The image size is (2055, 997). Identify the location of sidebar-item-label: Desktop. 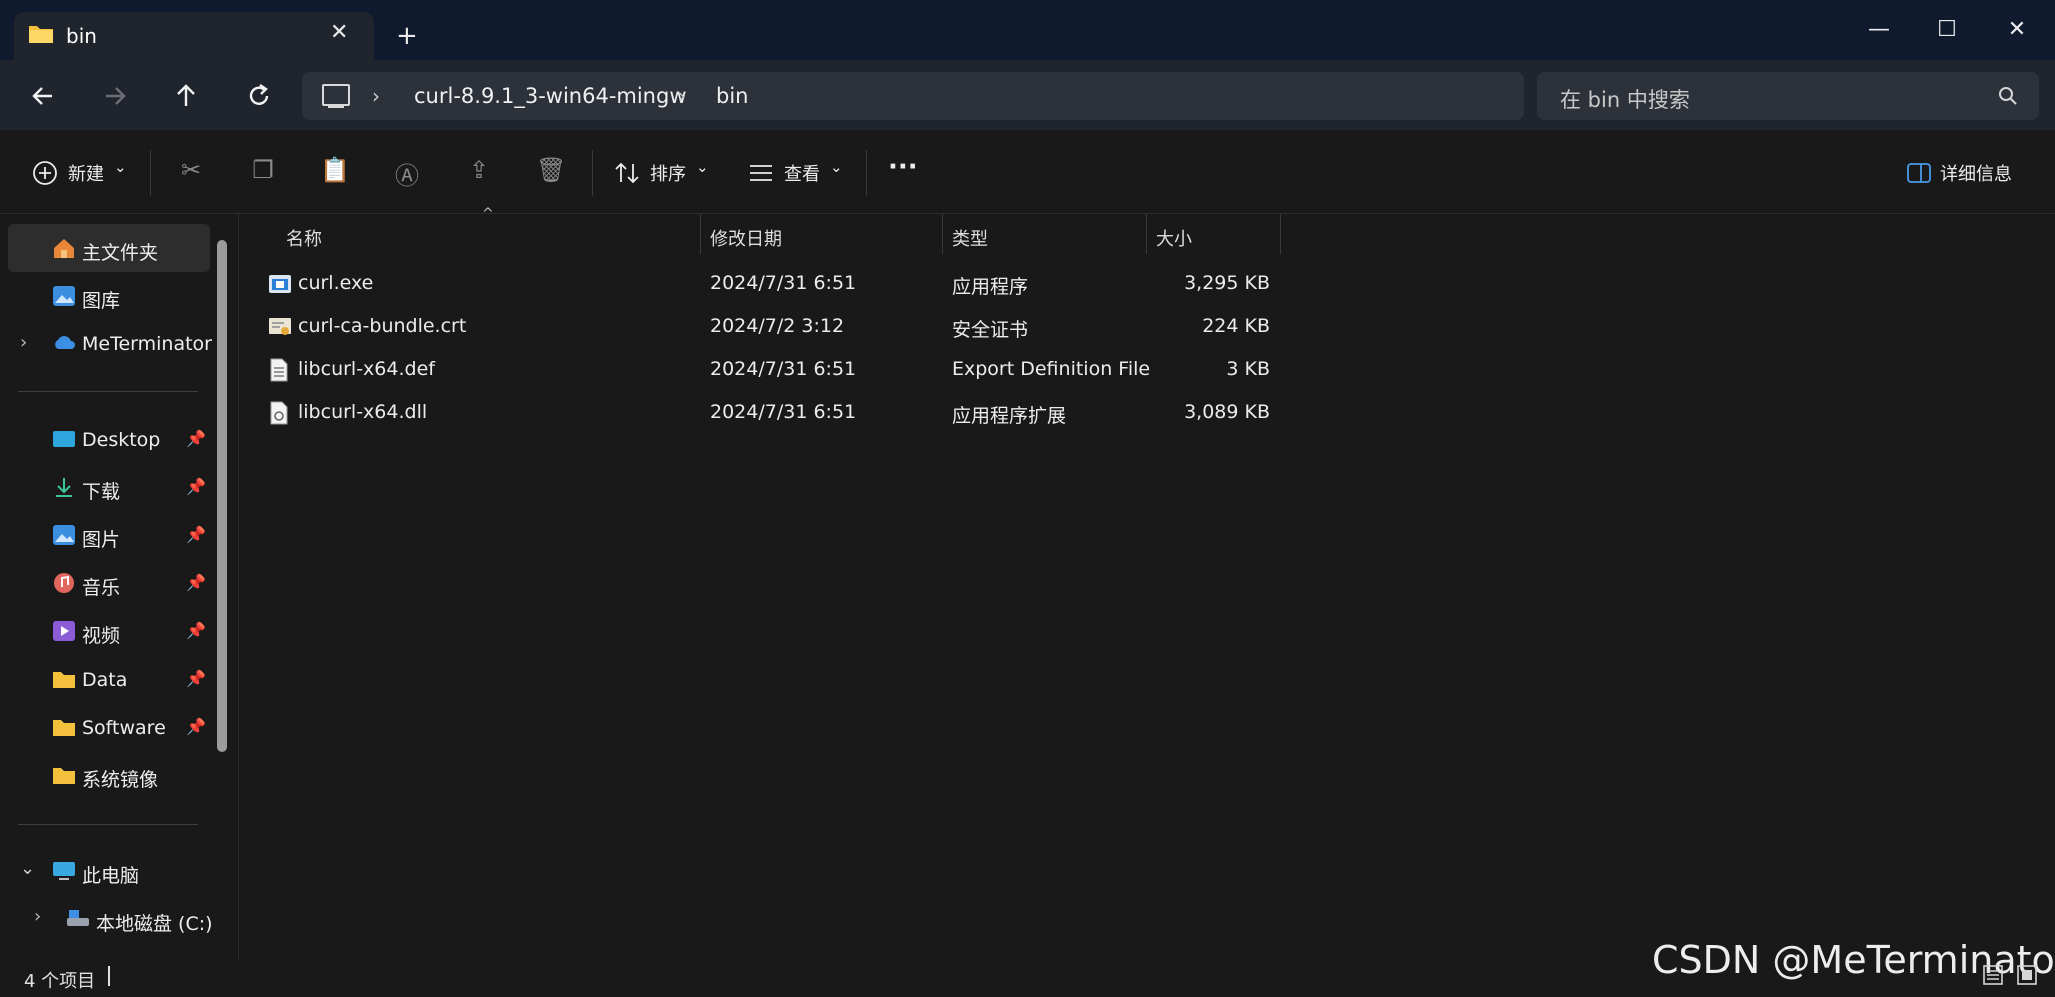
(121, 440).